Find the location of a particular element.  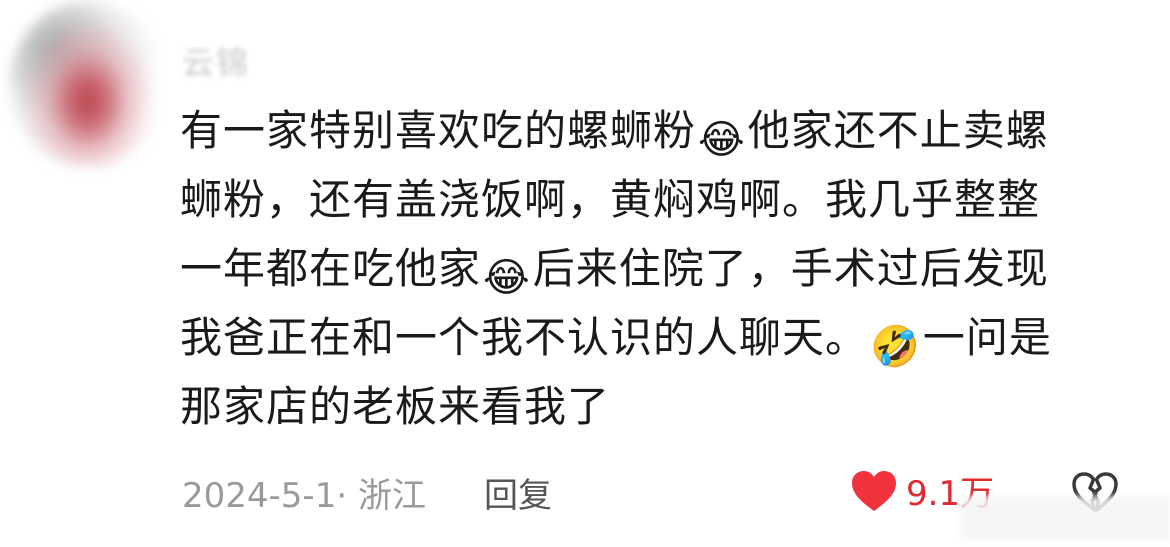

comment-line: 蛳粉，还有盖浇饭啊，黄焖鸡啊。我几乎整整 is located at coordinates (660, 199).